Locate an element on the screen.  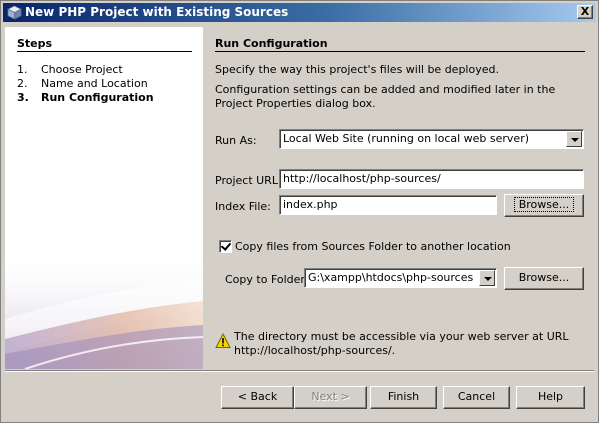
step-item: 1. Choose Project is located at coordinates (85, 70).